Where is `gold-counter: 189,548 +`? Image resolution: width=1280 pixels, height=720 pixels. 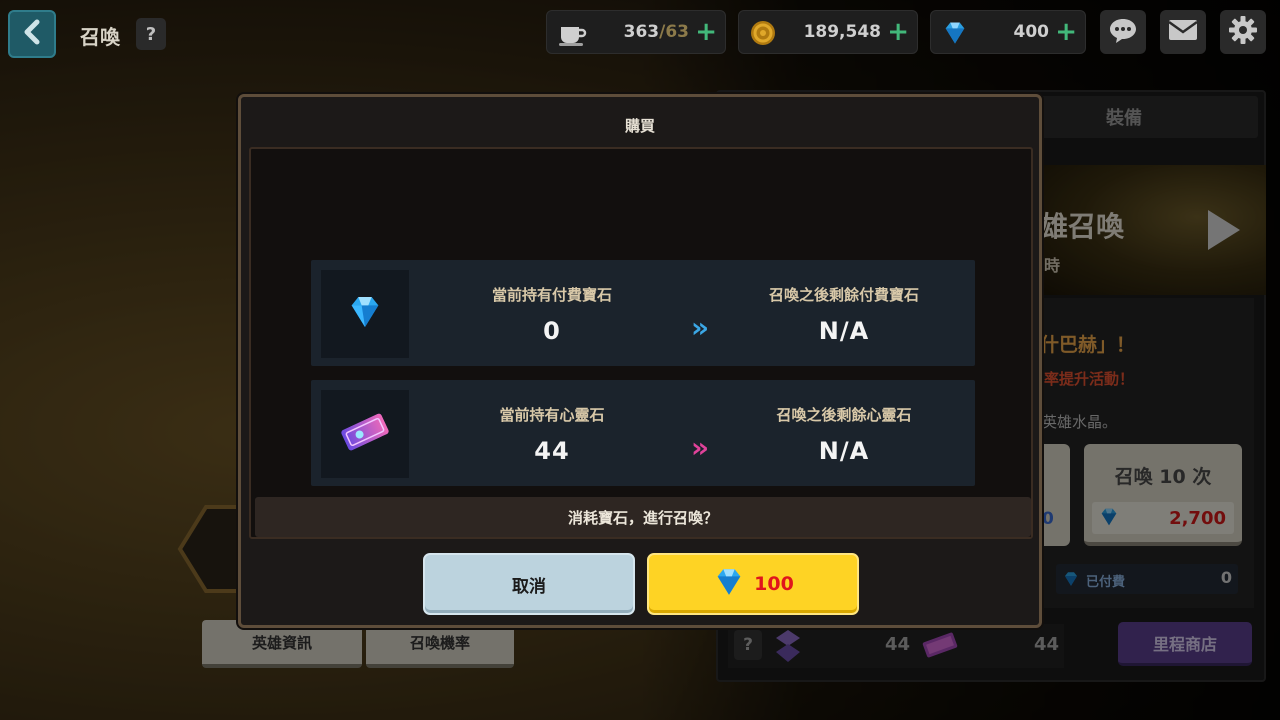 gold-counter: 189,548 + is located at coordinates (828, 32).